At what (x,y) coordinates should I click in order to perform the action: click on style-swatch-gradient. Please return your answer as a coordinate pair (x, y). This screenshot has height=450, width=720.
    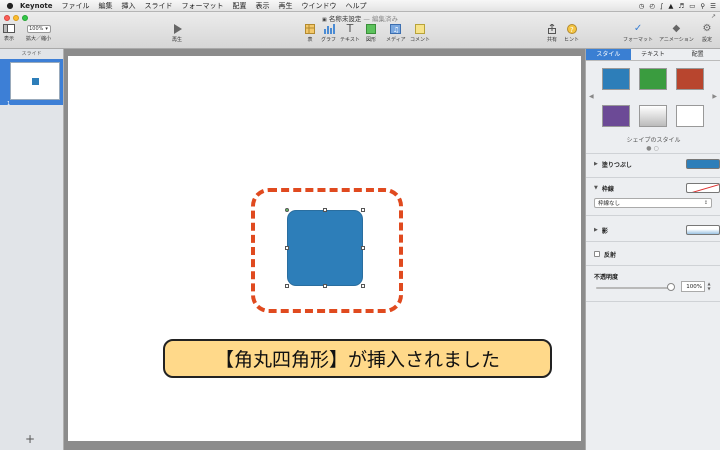
    Looking at the image, I should click on (653, 116).